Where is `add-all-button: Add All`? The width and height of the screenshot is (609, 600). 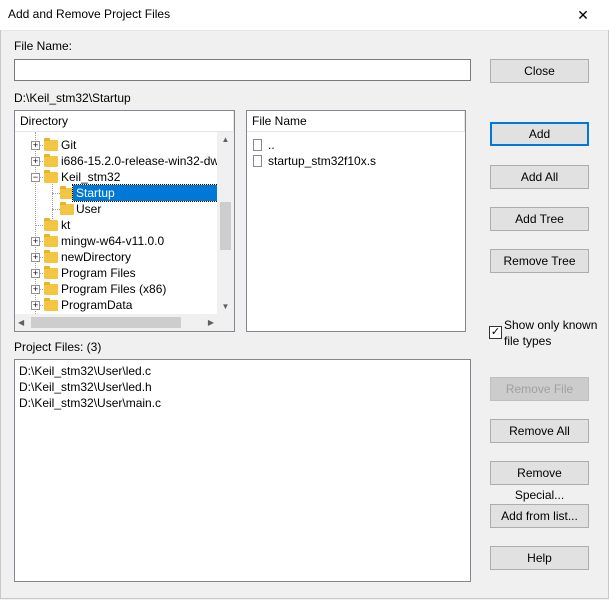 add-all-button: Add All is located at coordinates (539, 177).